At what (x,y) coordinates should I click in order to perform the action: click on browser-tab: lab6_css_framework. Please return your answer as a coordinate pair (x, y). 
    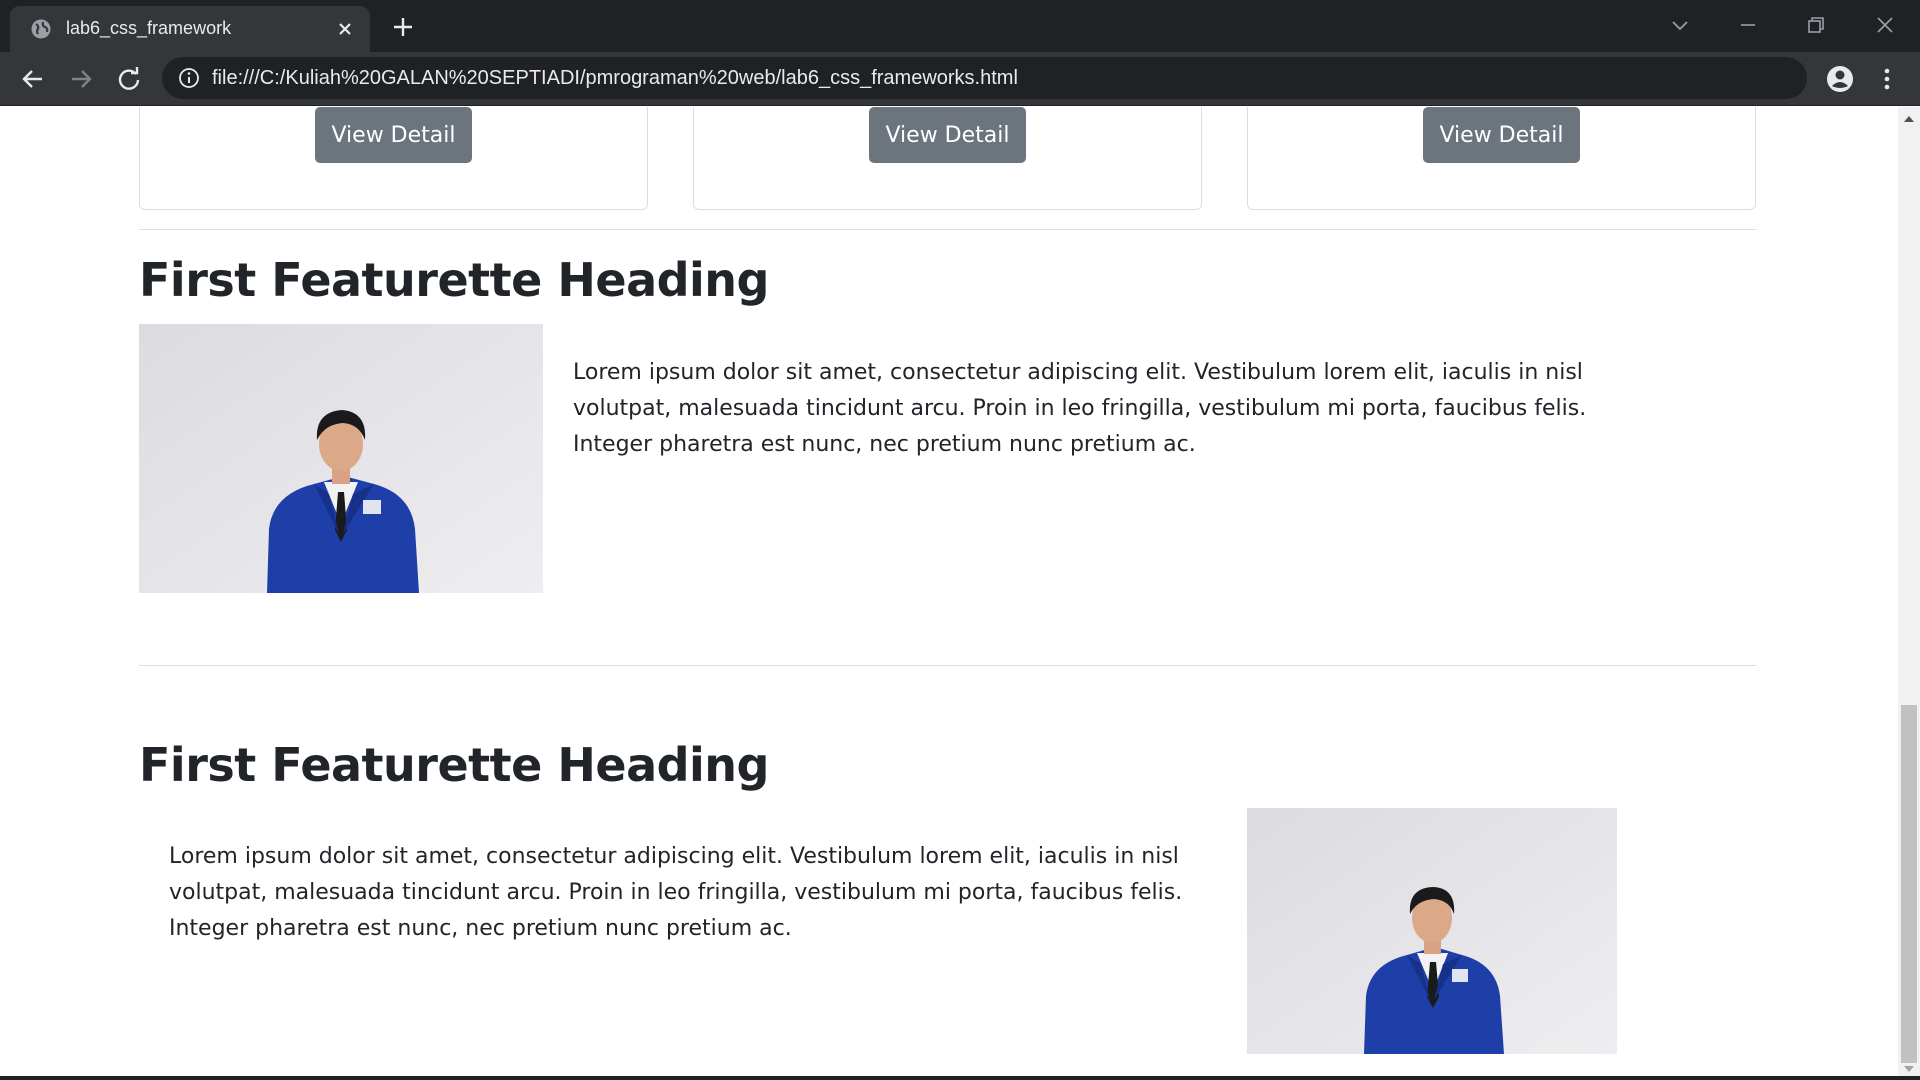
    Looking at the image, I should click on (190, 29).